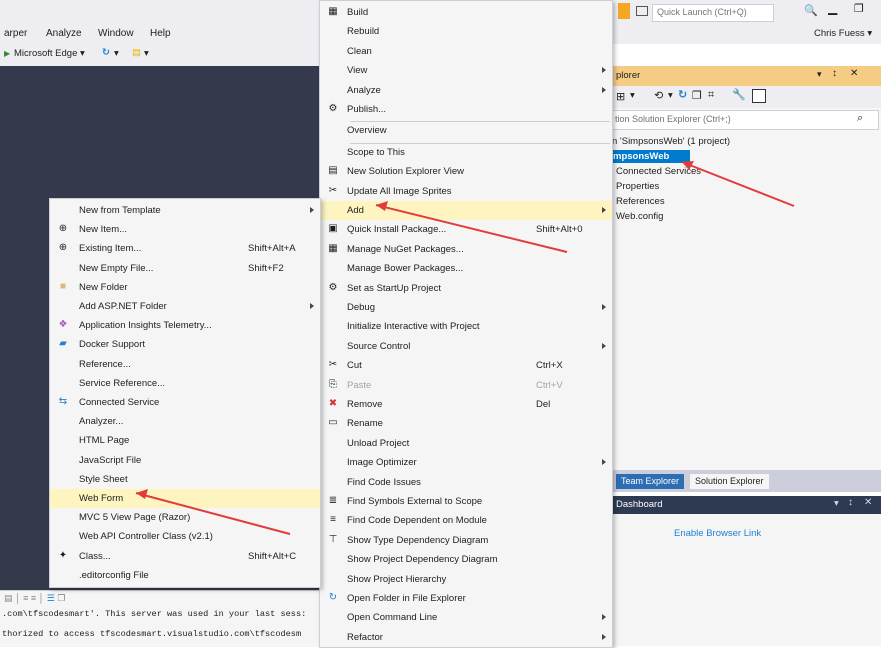  I want to click on menu-analyze: Analyze, so click(64, 33).